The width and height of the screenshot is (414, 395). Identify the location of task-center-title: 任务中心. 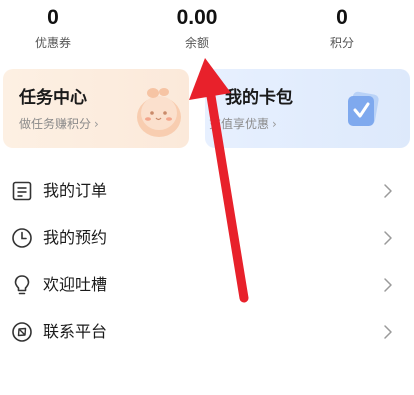
(53, 98).